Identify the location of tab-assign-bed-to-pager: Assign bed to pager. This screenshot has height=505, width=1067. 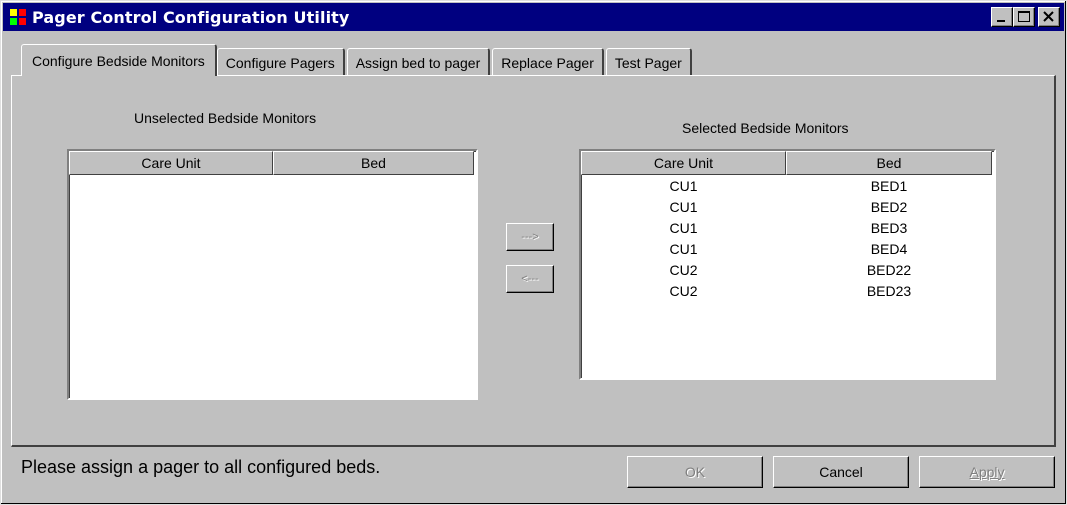
(418, 62).